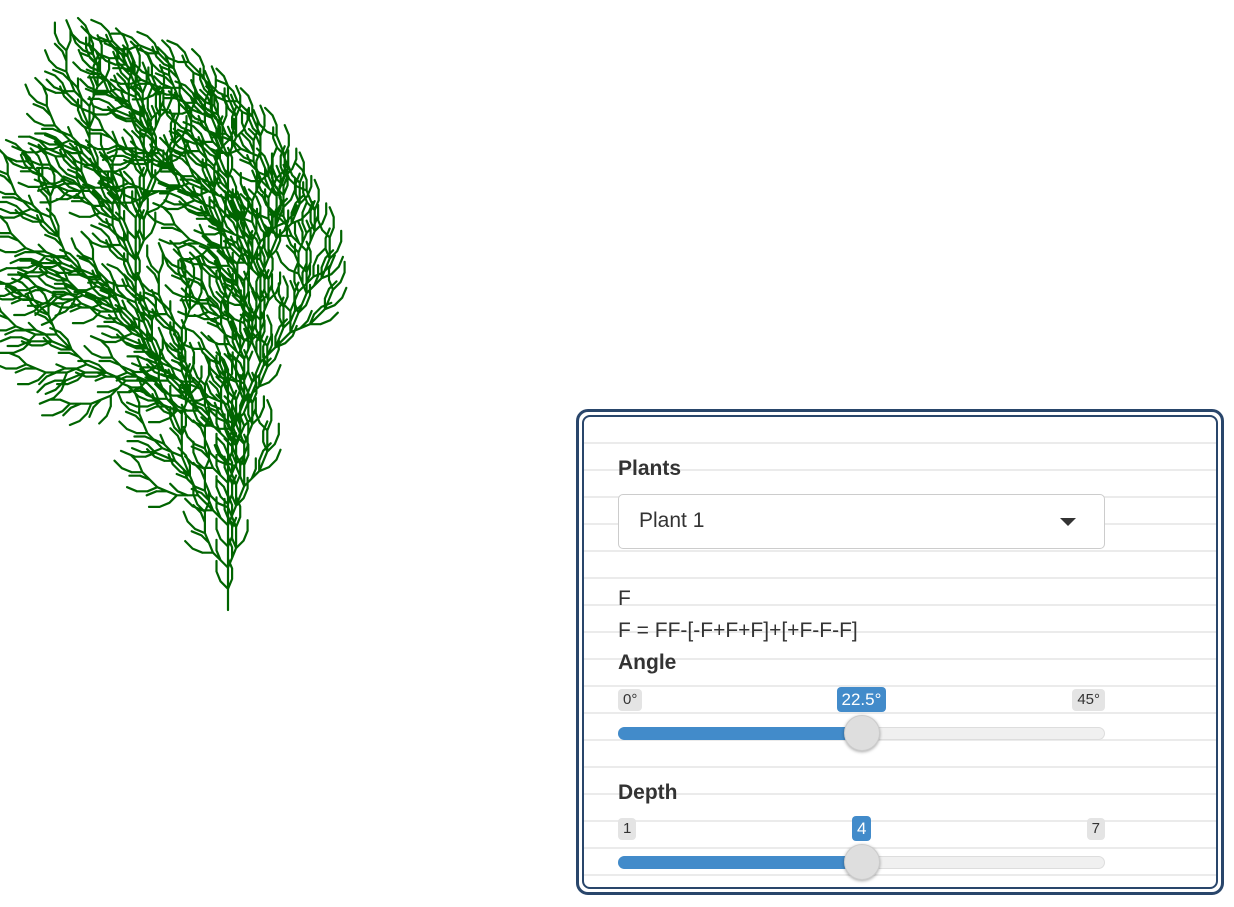 The image size is (1234, 907). Describe the element at coordinates (1095, 829) in the screenshot. I see `depth-max-label: 7` at that location.